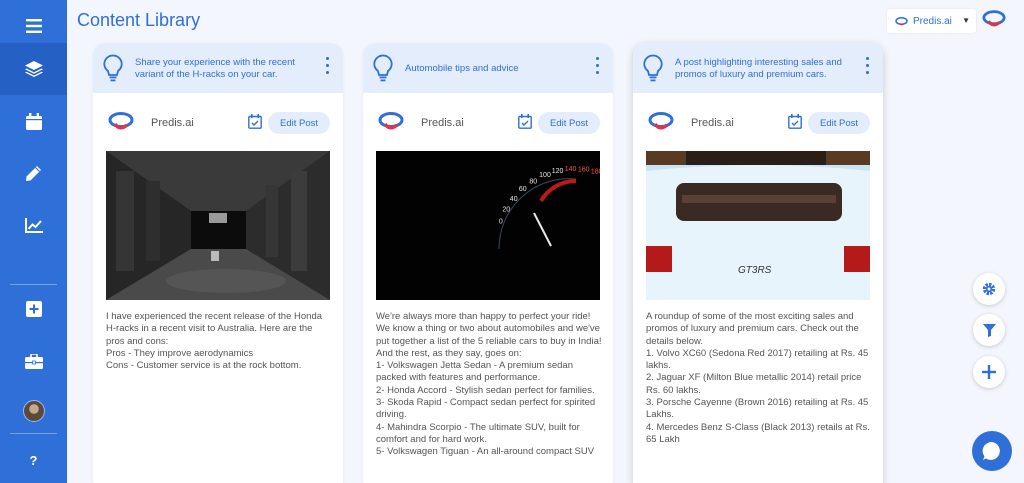 Image resolution: width=1024 pixels, height=483 pixels. I want to click on pencil-icon, so click(33, 173).